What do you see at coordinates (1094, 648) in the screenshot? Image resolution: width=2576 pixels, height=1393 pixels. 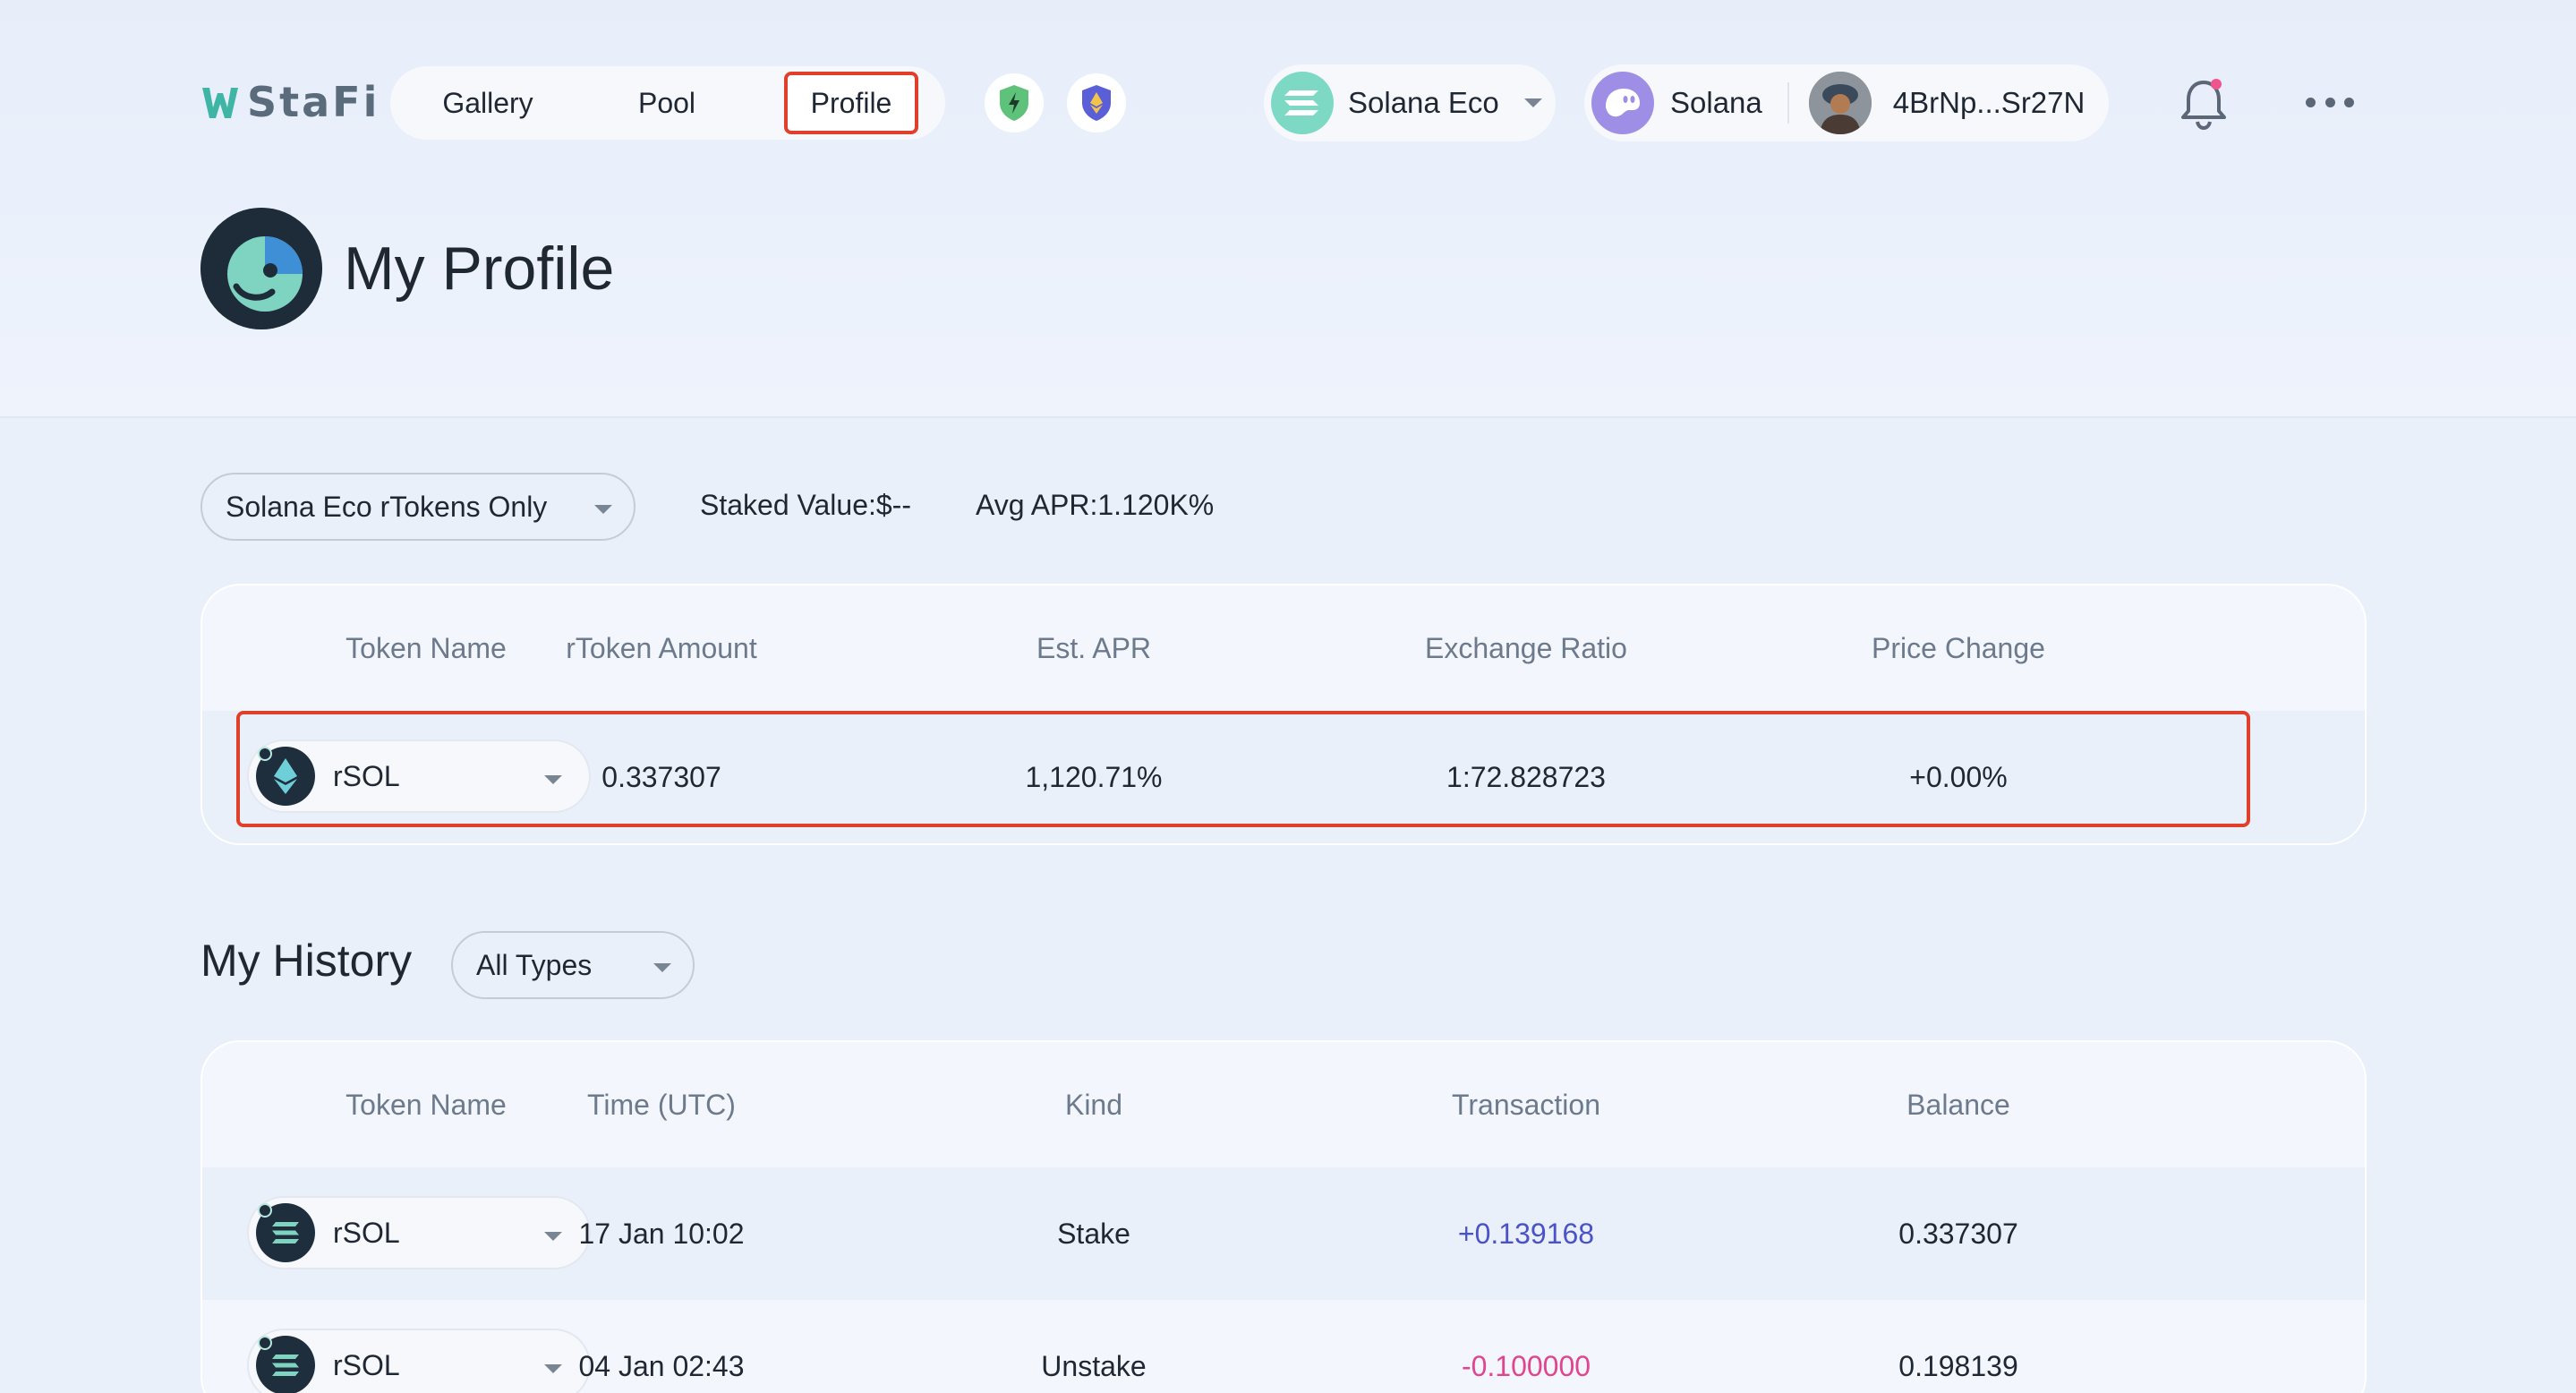 I see `column-header: Est. APR` at bounding box center [1094, 648].